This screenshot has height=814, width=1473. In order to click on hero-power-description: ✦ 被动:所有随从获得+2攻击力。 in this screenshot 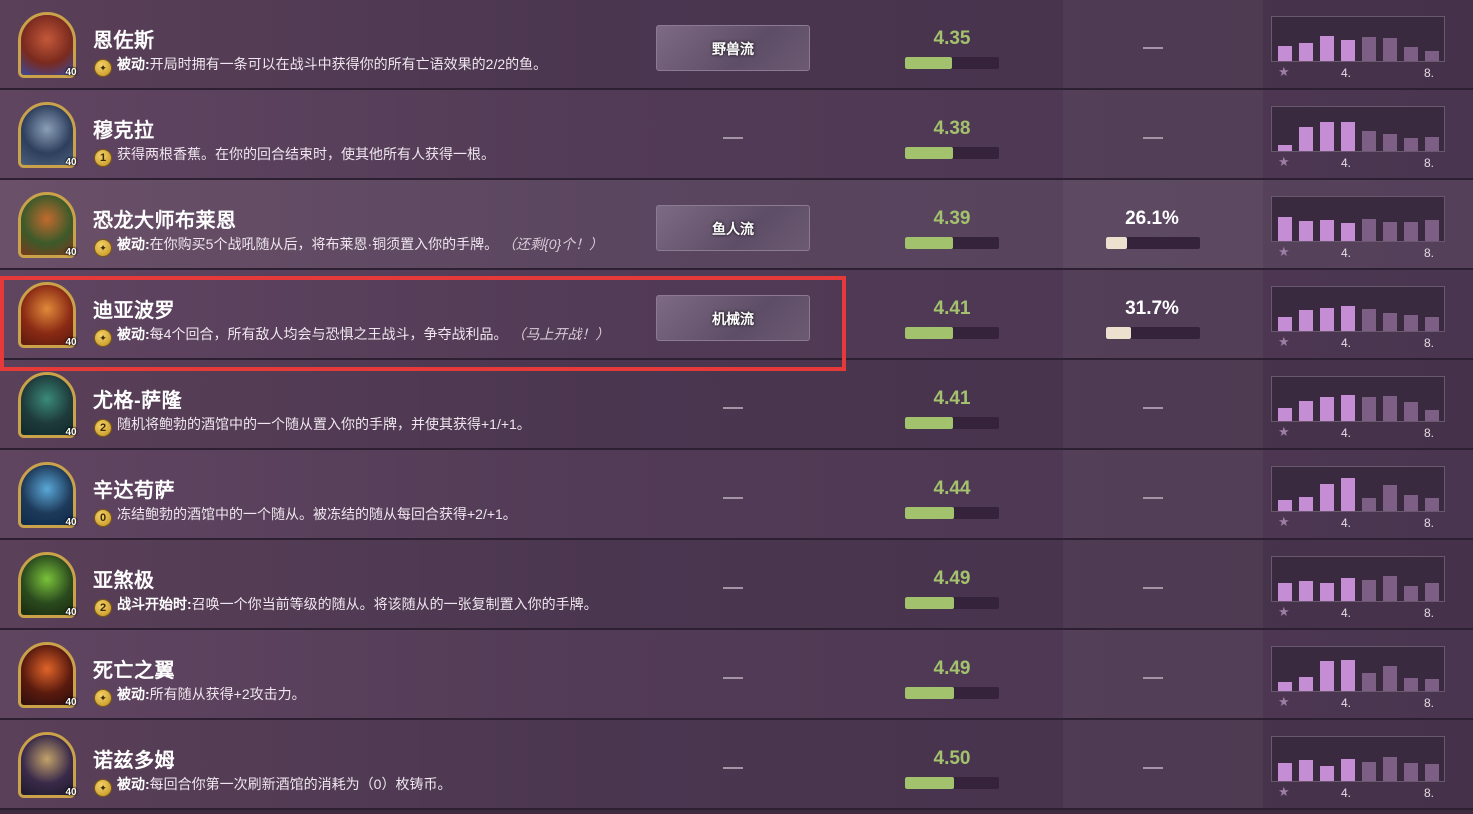, I will do `click(360, 694)`.